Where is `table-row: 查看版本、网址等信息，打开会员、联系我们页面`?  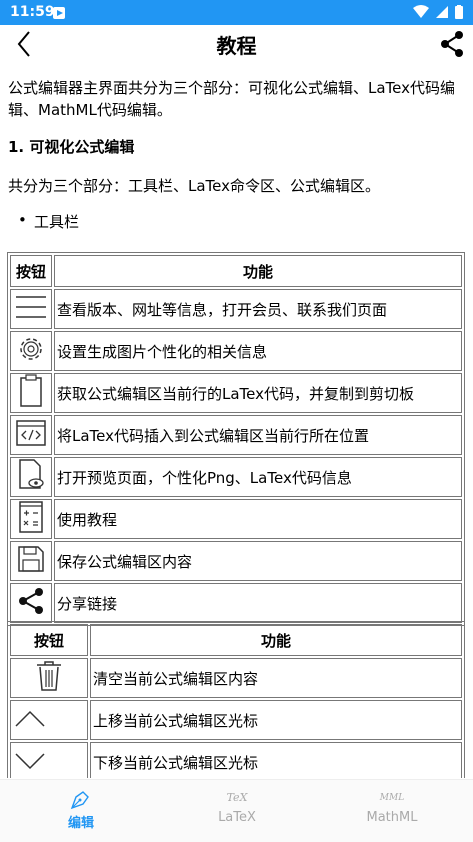
table-row: 查看版本、网址等信息，打开会员、联系我们页面 is located at coordinates (236, 309).